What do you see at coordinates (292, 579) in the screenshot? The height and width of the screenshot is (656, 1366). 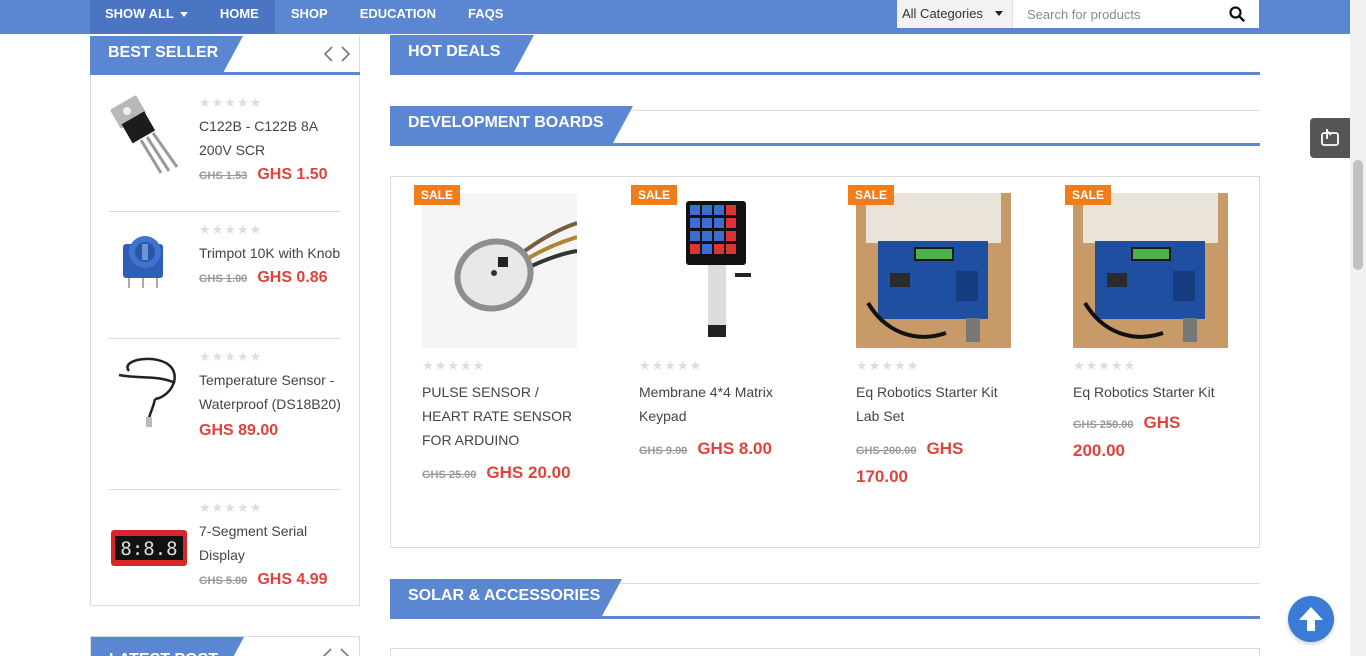 I see `sale-price: GHS 4.99` at bounding box center [292, 579].